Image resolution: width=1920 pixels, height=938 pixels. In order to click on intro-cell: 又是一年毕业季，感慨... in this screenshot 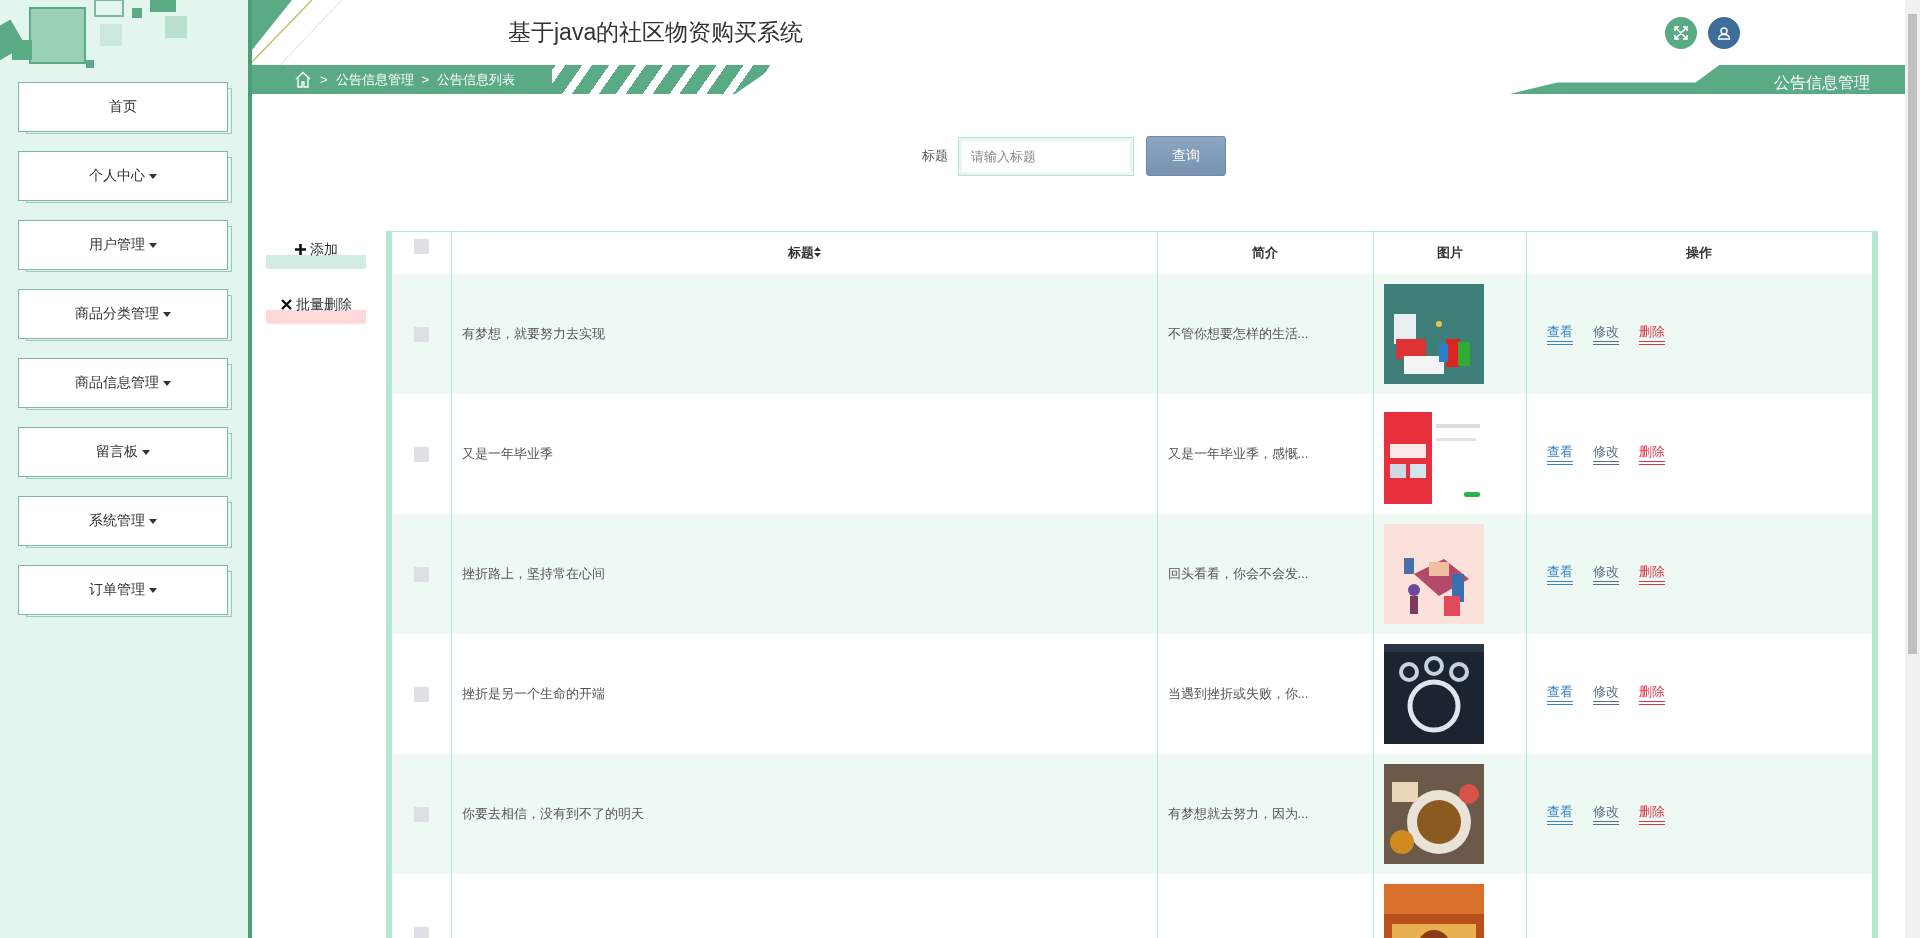, I will do `click(1238, 453)`.